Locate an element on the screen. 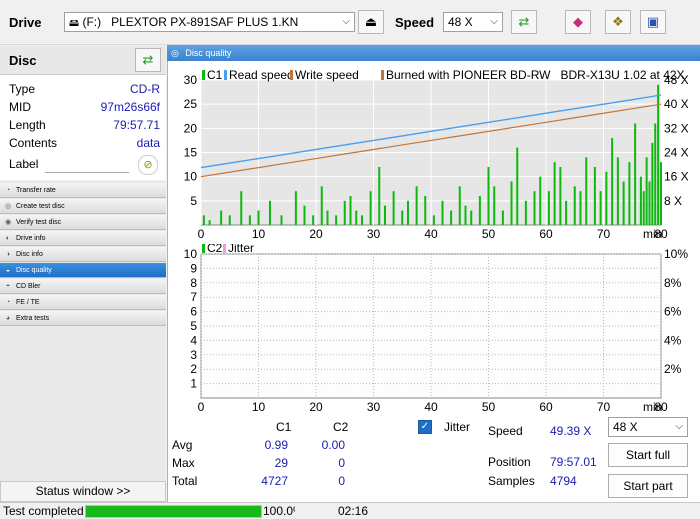  check-icon: ✓ is located at coordinates (425, 426).